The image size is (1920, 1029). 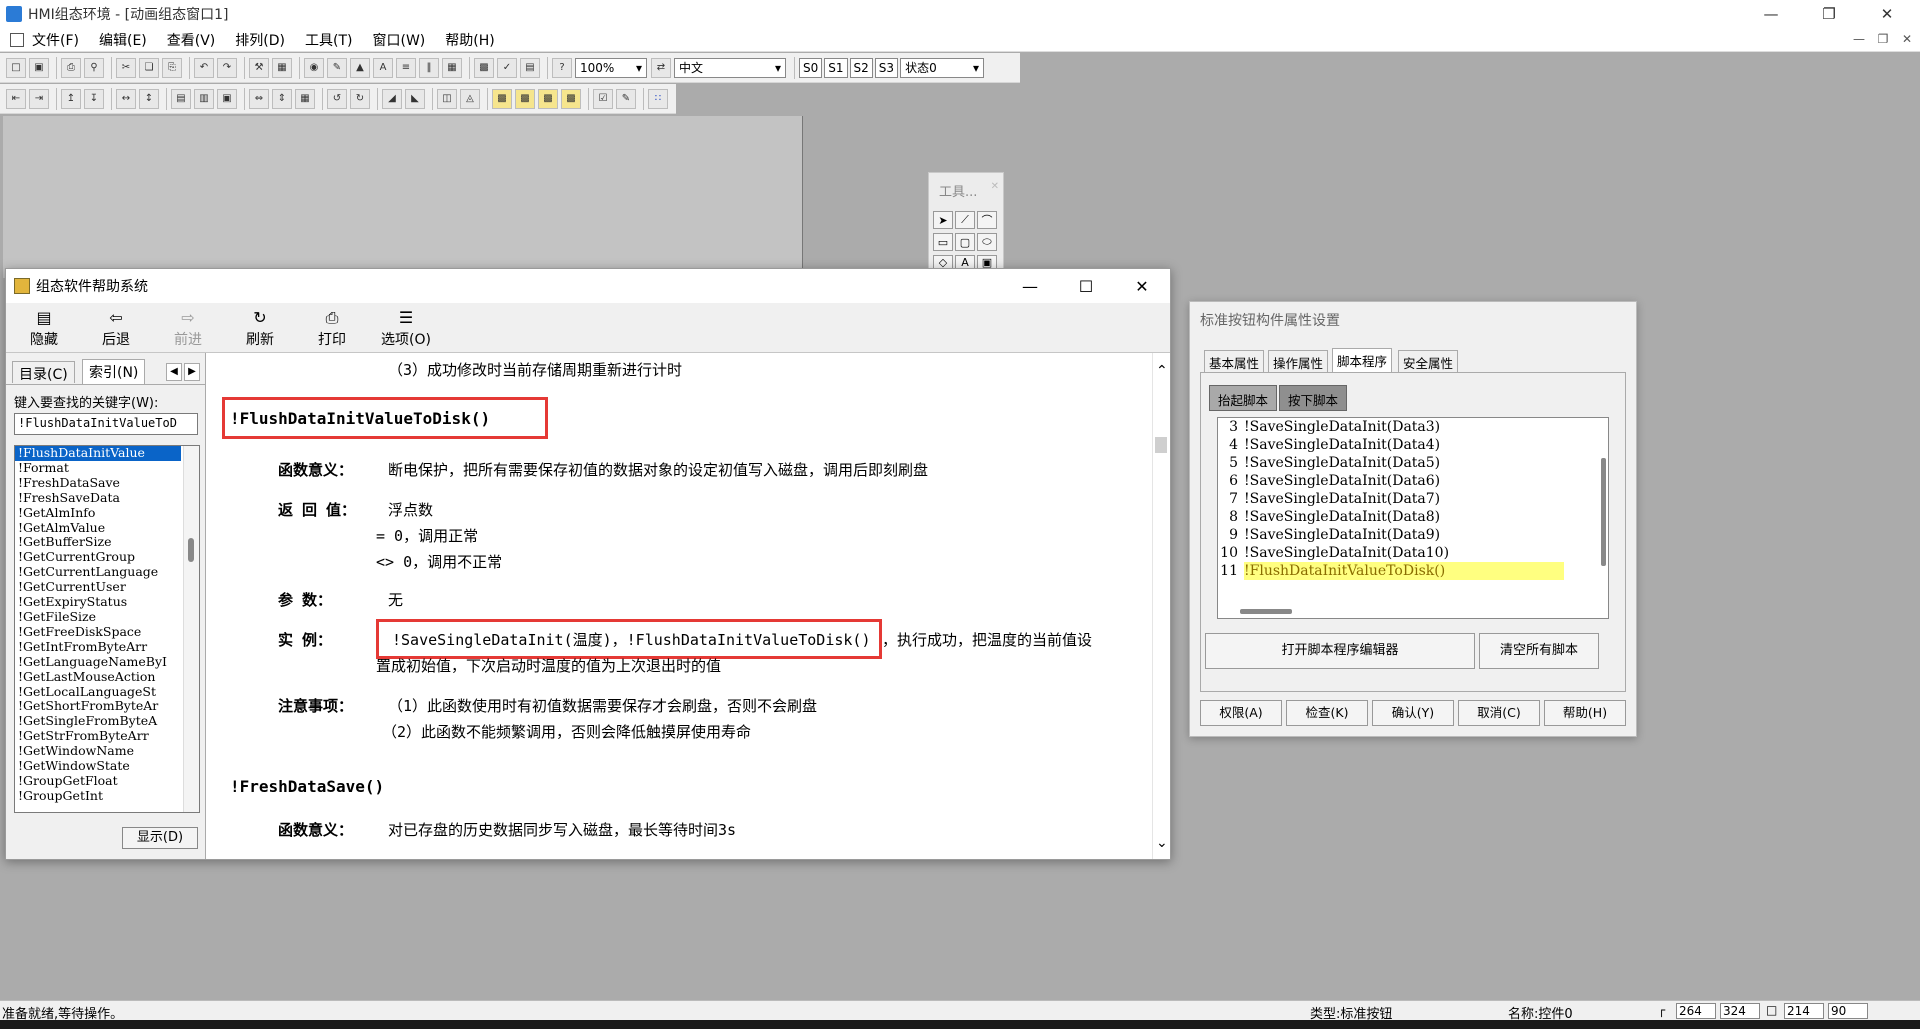 I want to click on tab-script: 脚本程序, so click(x=1362, y=360).